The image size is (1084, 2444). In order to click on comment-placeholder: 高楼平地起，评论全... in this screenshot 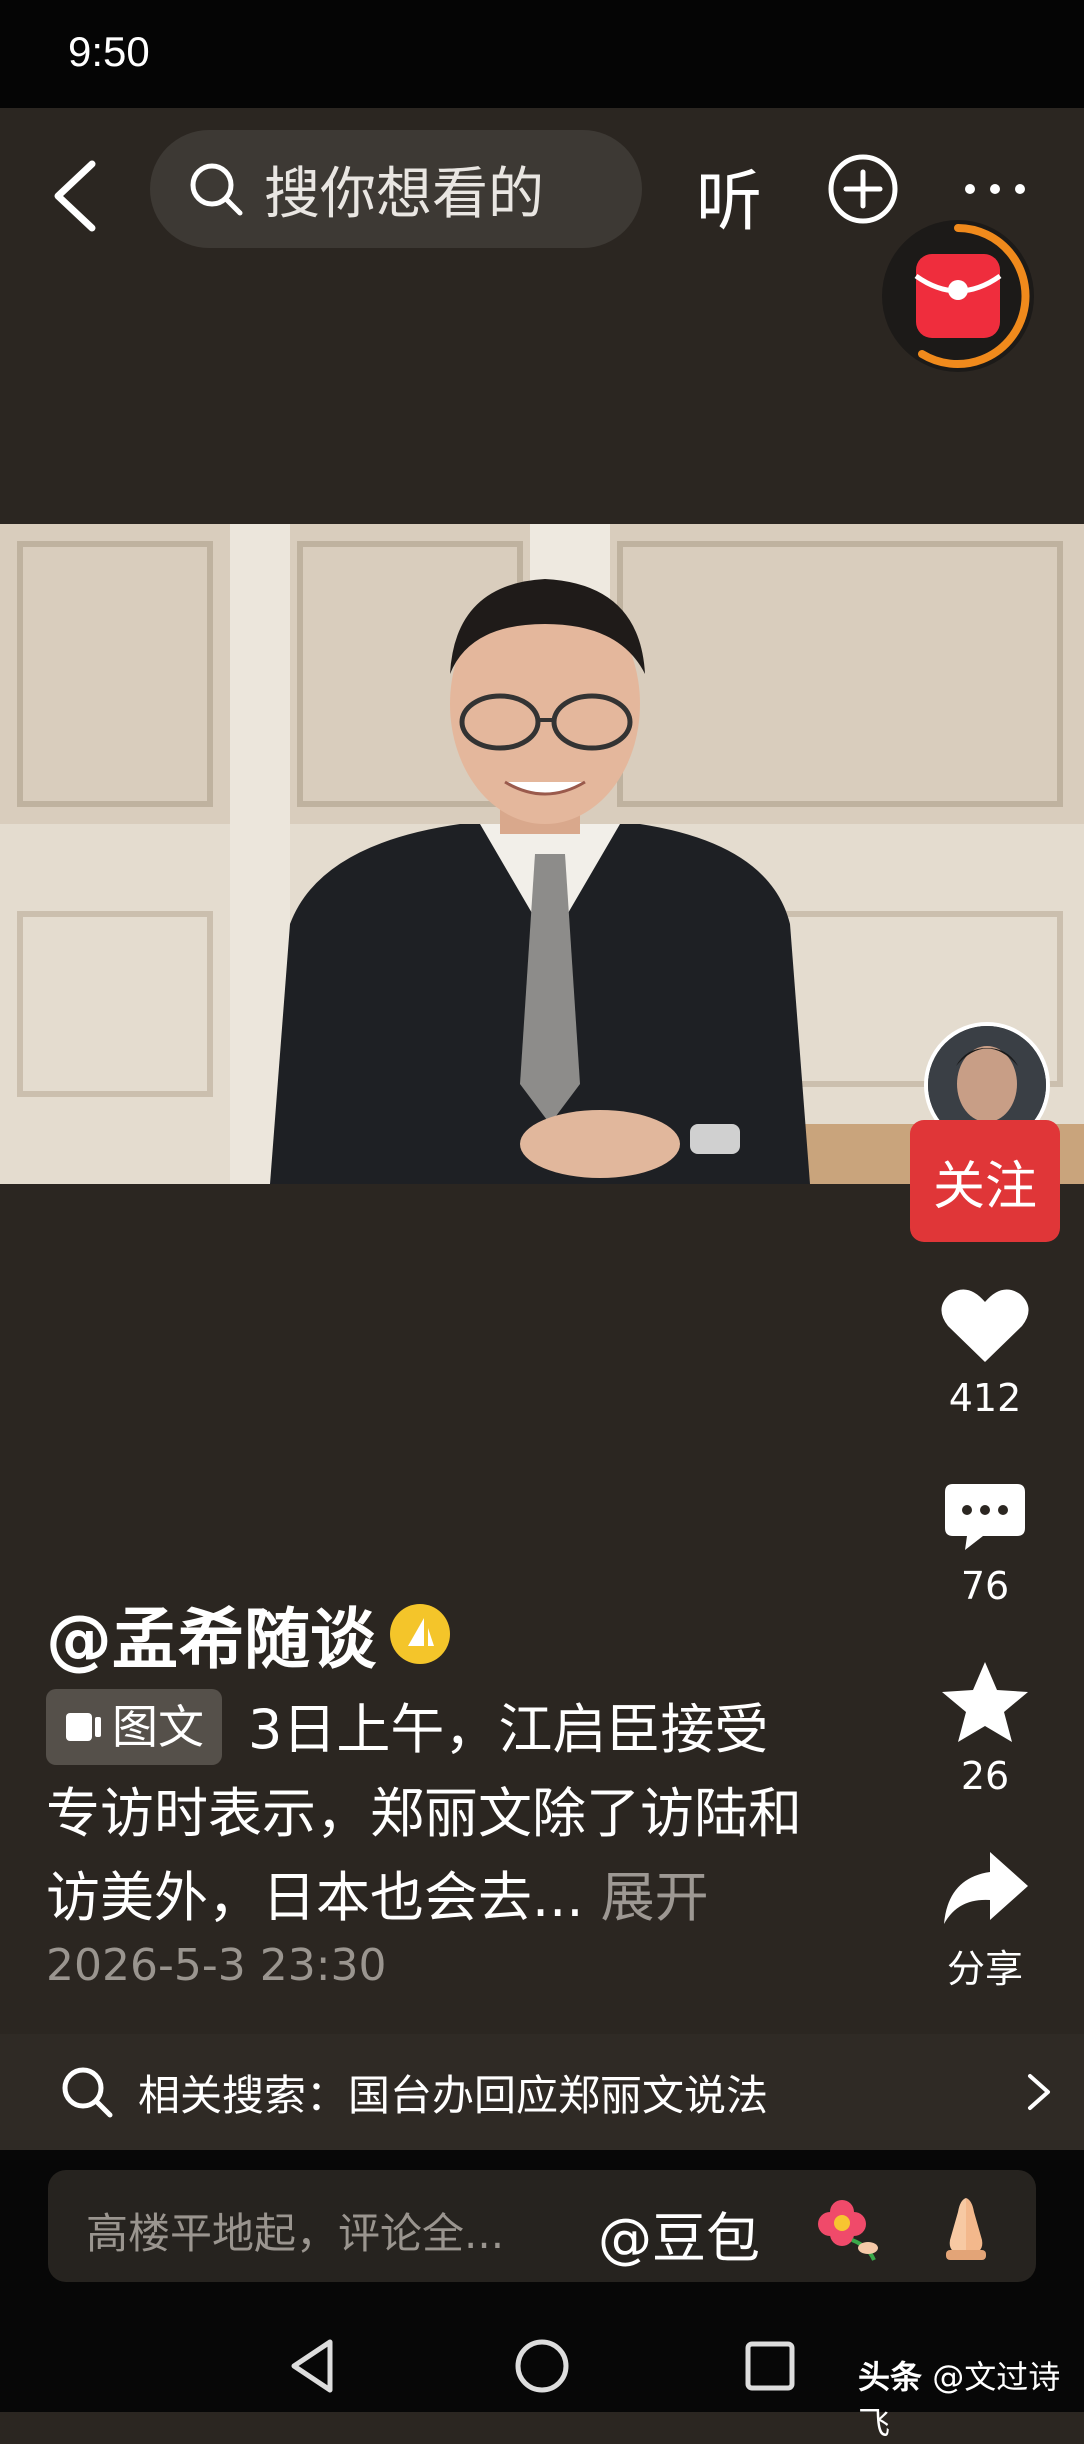, I will do `click(295, 2233)`.